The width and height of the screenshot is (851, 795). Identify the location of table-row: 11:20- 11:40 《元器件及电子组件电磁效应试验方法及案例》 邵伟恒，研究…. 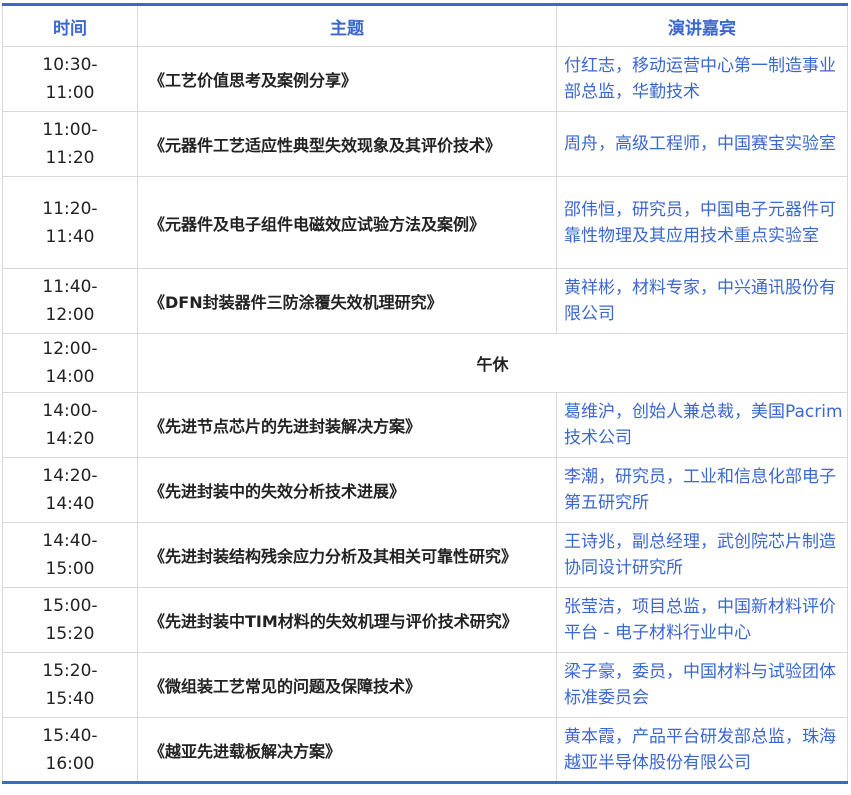
(425, 222).